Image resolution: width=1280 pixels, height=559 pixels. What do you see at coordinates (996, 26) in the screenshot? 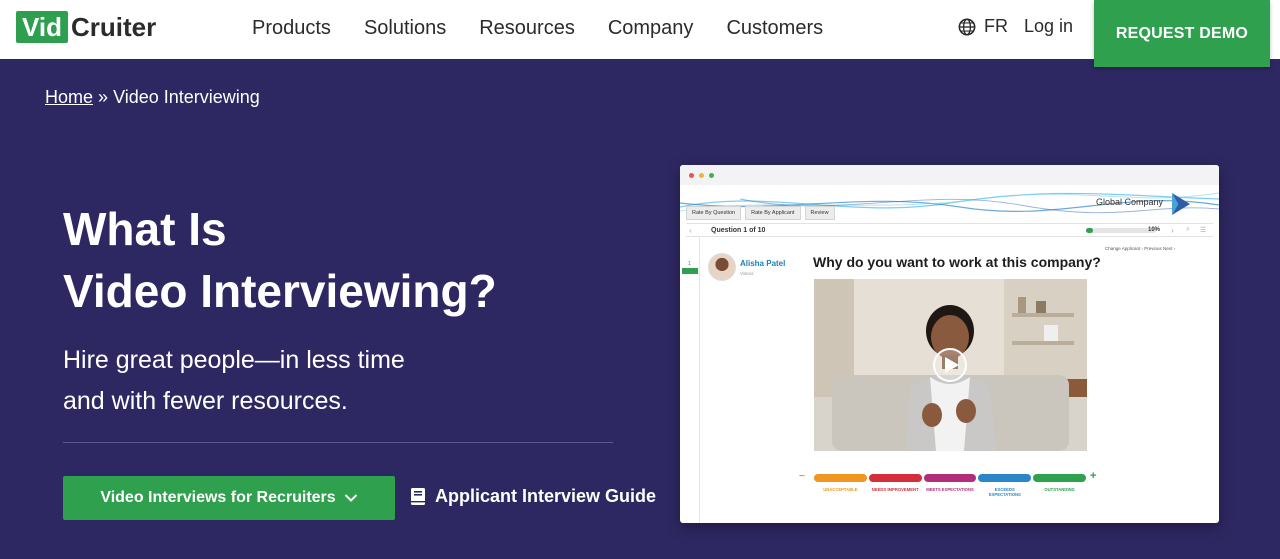
I see `language-label: FR` at bounding box center [996, 26].